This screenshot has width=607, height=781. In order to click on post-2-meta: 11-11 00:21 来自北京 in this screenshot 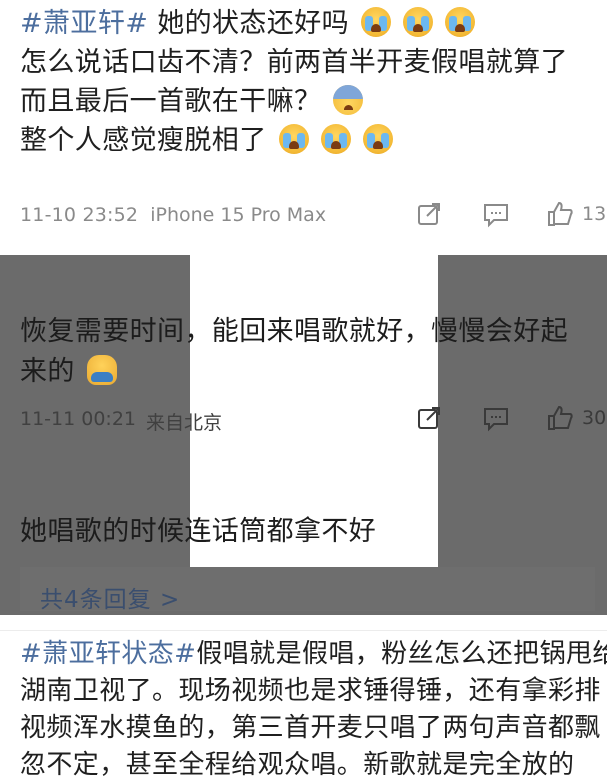, I will do `click(121, 421)`.